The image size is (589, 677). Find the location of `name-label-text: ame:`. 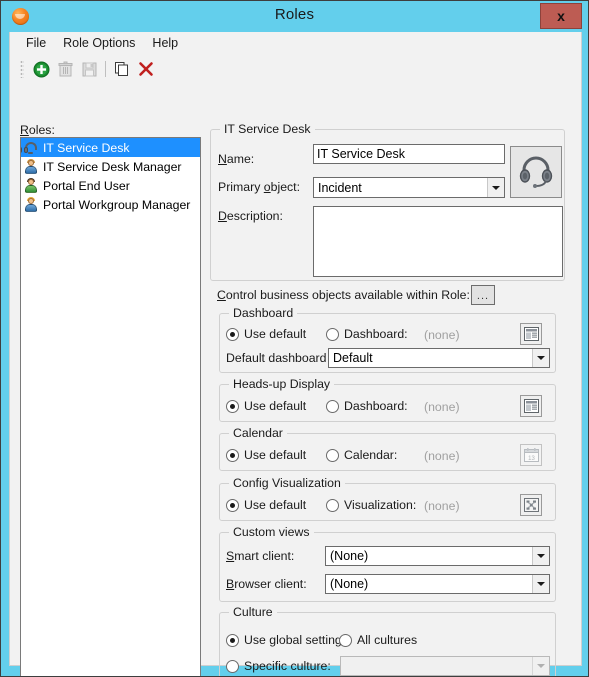

name-label-text: ame: is located at coordinates (240, 159).